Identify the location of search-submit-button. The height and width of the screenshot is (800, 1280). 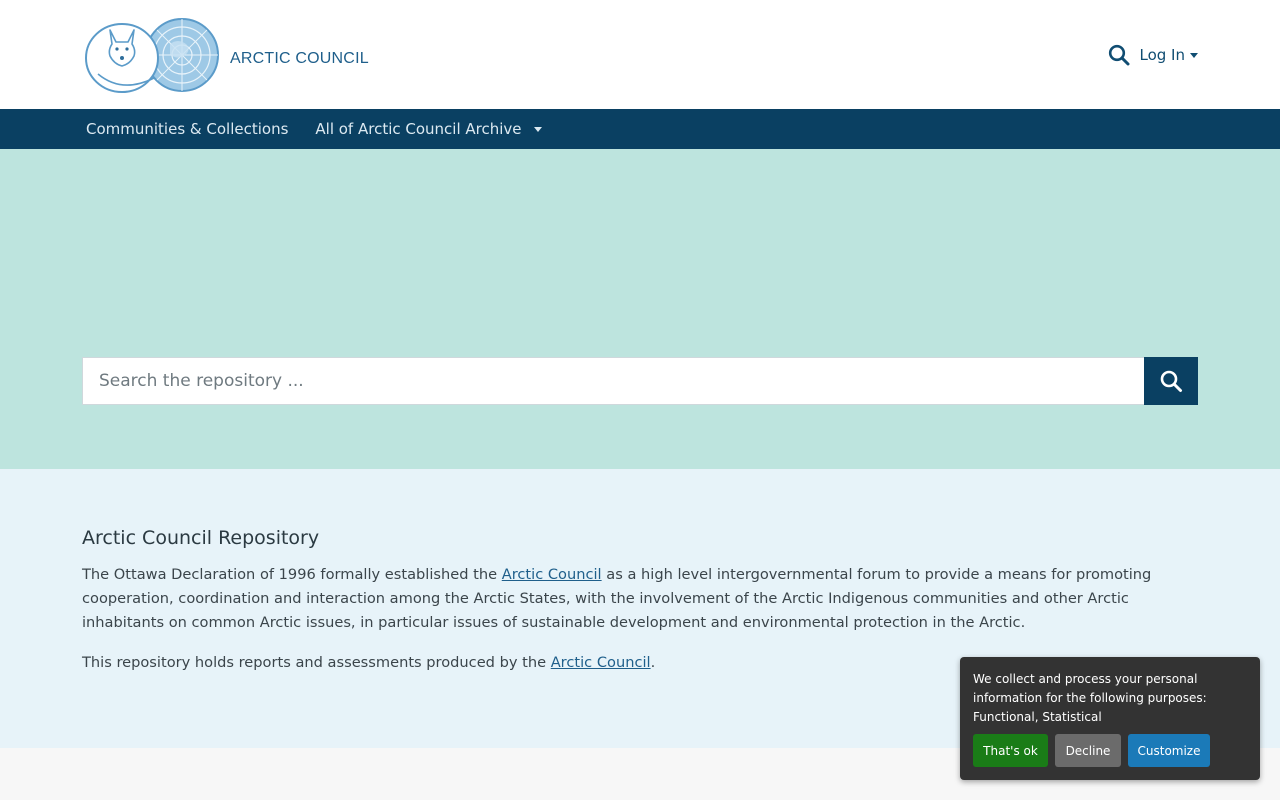
(1171, 381).